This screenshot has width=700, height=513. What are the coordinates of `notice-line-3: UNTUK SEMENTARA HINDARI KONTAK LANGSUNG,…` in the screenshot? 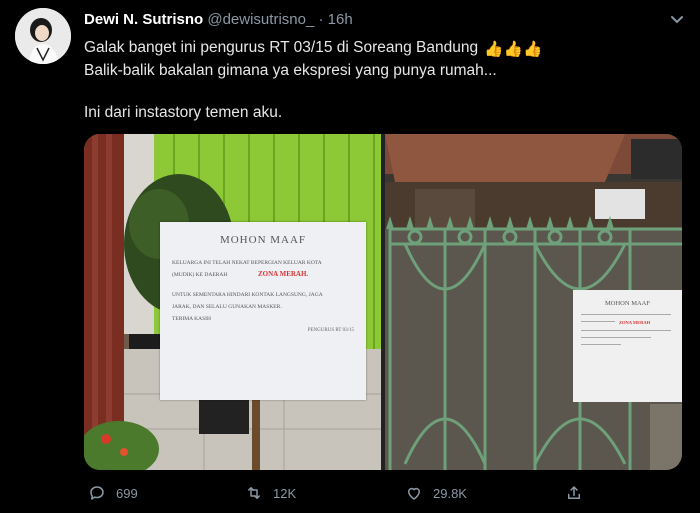 It's located at (247, 295).